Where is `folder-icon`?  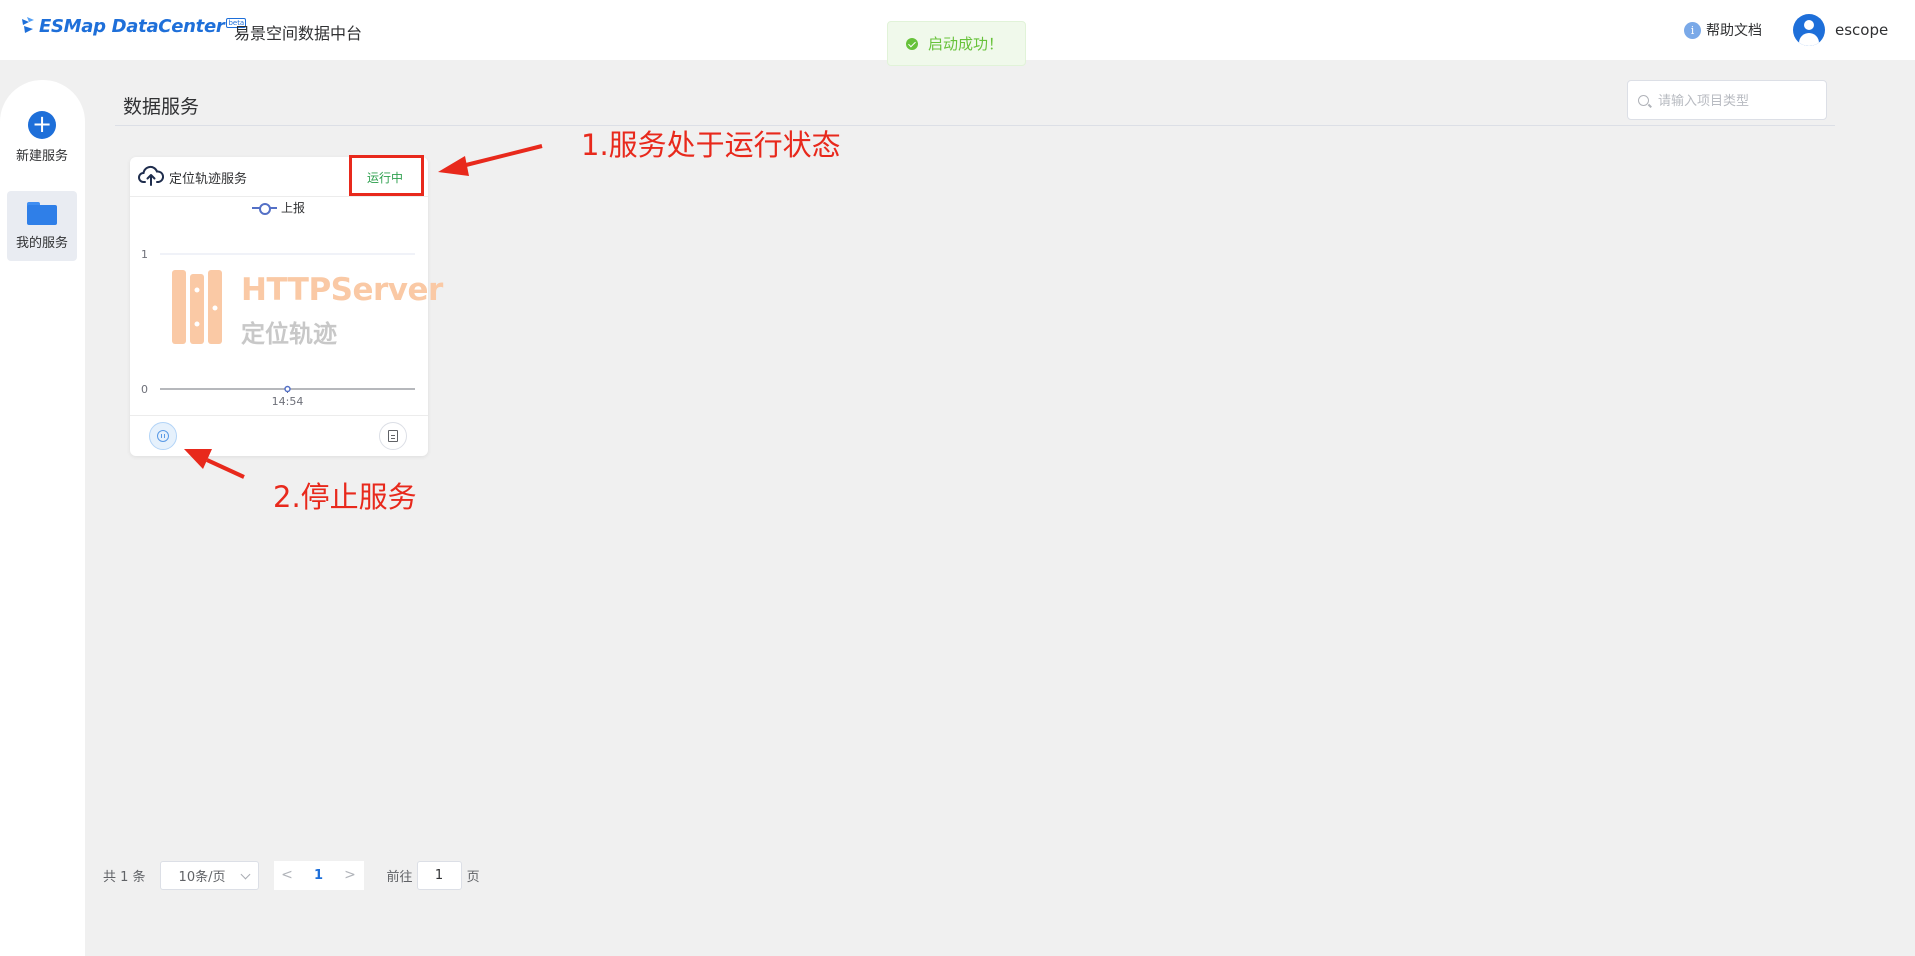
folder-icon is located at coordinates (42, 213).